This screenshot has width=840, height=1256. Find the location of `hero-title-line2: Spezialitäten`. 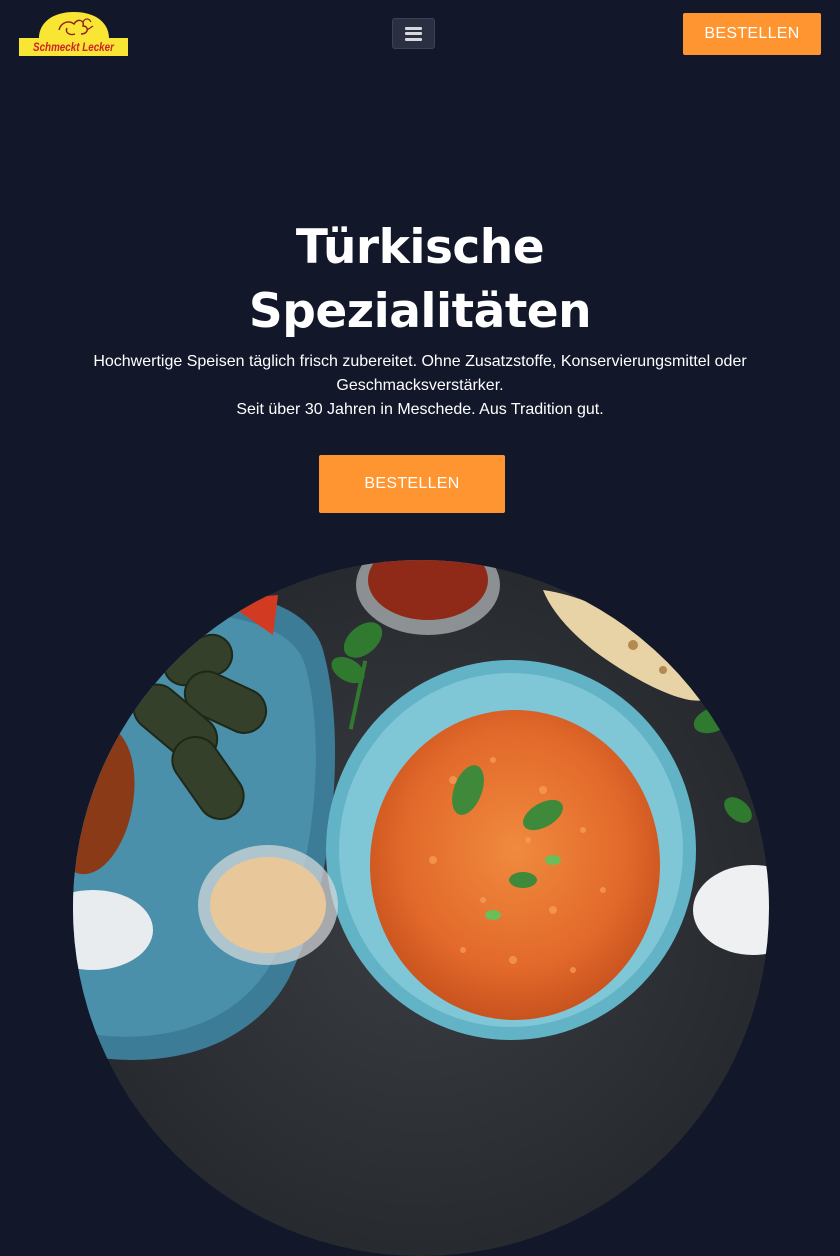

hero-title-line2: Spezialitäten is located at coordinates (420, 311).